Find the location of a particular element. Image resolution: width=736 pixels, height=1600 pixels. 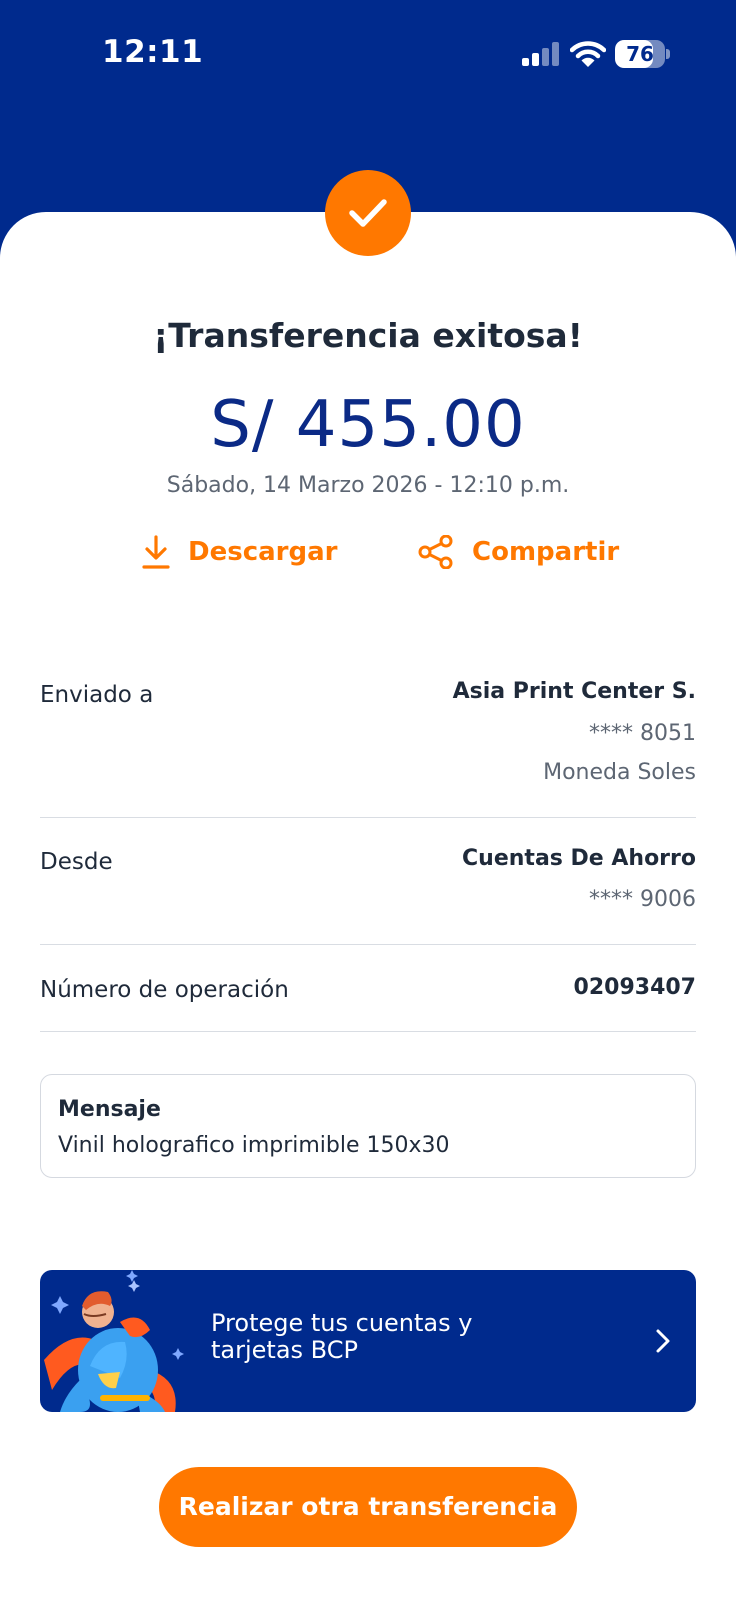

page-title: ¡Transferencia exitosa! is located at coordinates (368, 335).